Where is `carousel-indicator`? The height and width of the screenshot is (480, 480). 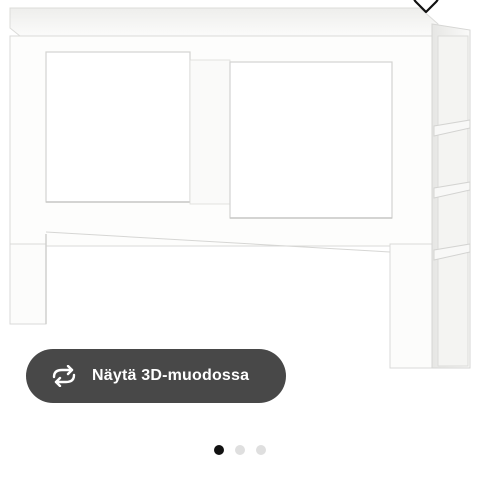
carousel-indicator is located at coordinates (240, 451).